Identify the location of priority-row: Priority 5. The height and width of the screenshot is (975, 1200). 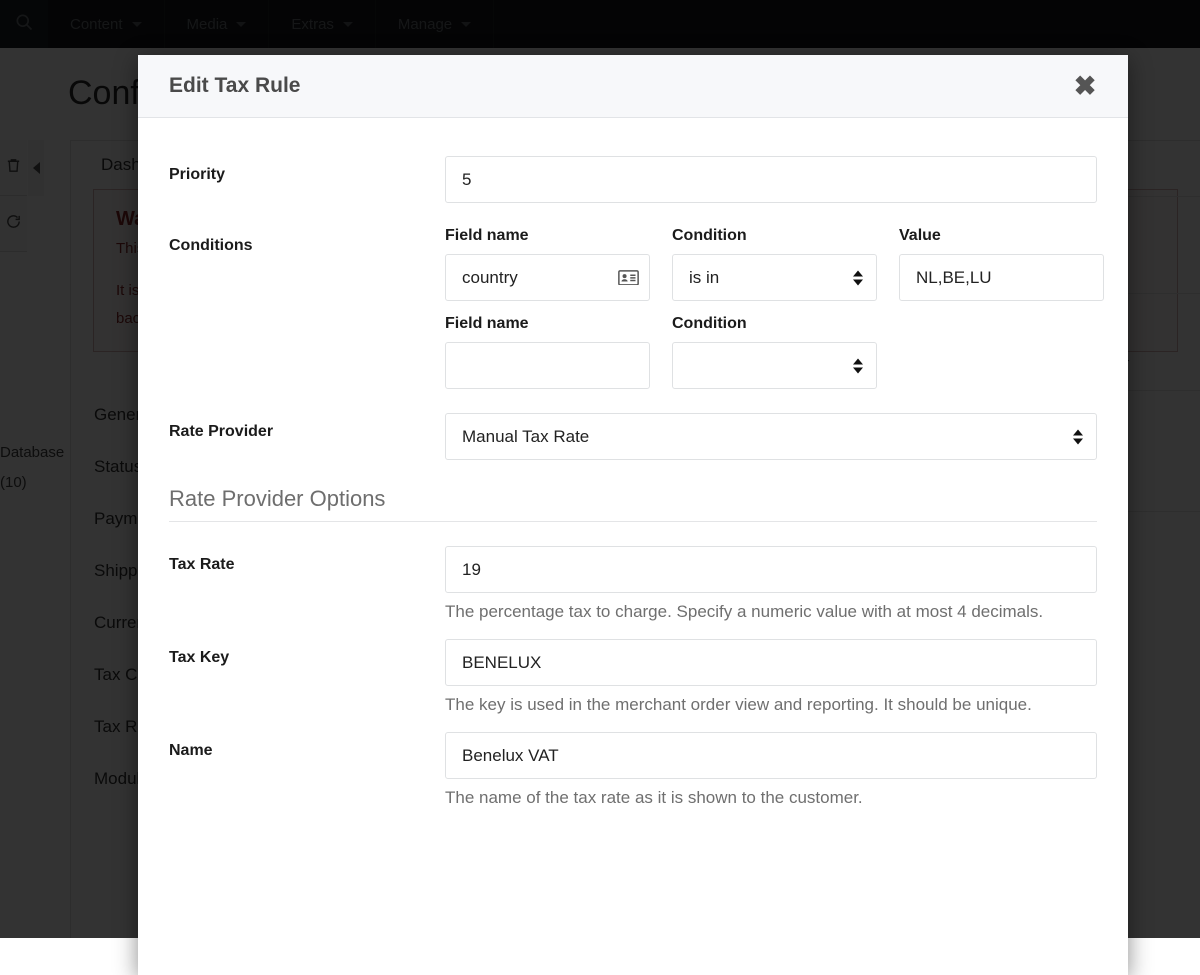
(633, 179).